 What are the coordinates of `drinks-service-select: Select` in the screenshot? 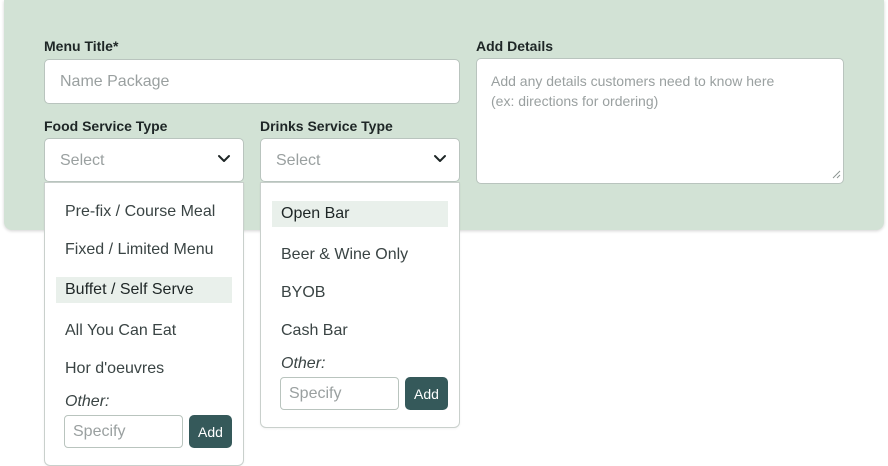 It's located at (360, 160).